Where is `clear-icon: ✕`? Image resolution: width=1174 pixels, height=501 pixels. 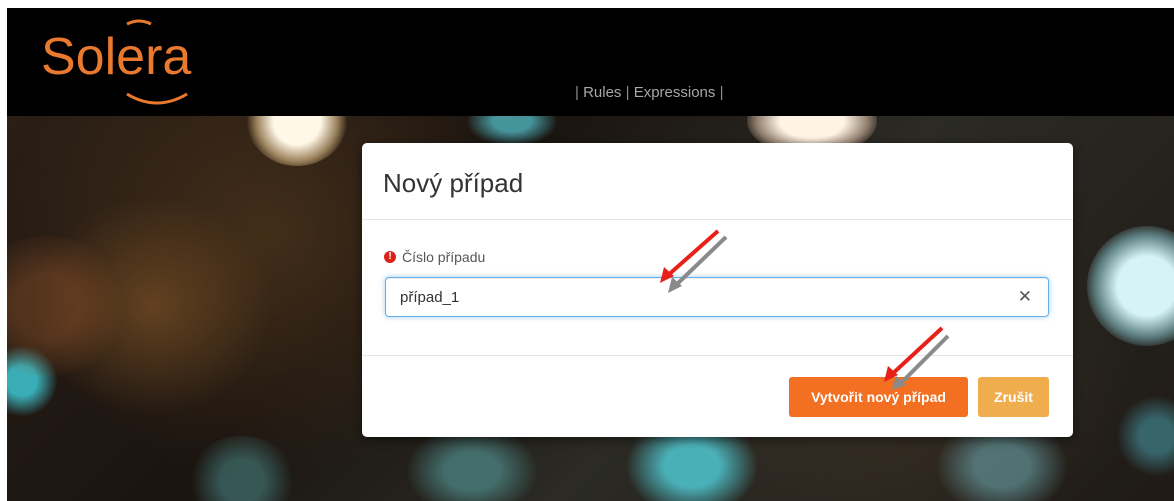 clear-icon: ✕ is located at coordinates (1025, 297).